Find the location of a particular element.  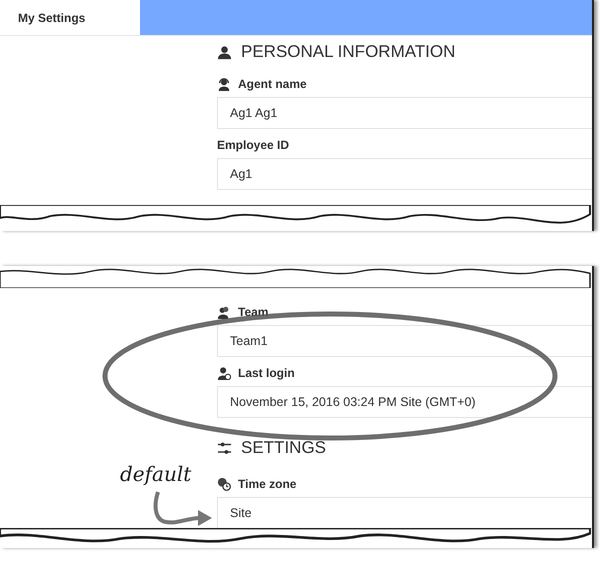

text-field: Ag1 Ag1 is located at coordinates (404, 113).